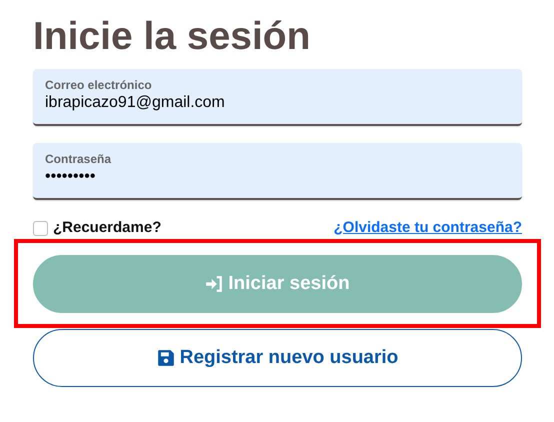  What do you see at coordinates (277, 97) in the screenshot?
I see `input-field: Correo electrónico ibrapicazo91@gmail.com` at bounding box center [277, 97].